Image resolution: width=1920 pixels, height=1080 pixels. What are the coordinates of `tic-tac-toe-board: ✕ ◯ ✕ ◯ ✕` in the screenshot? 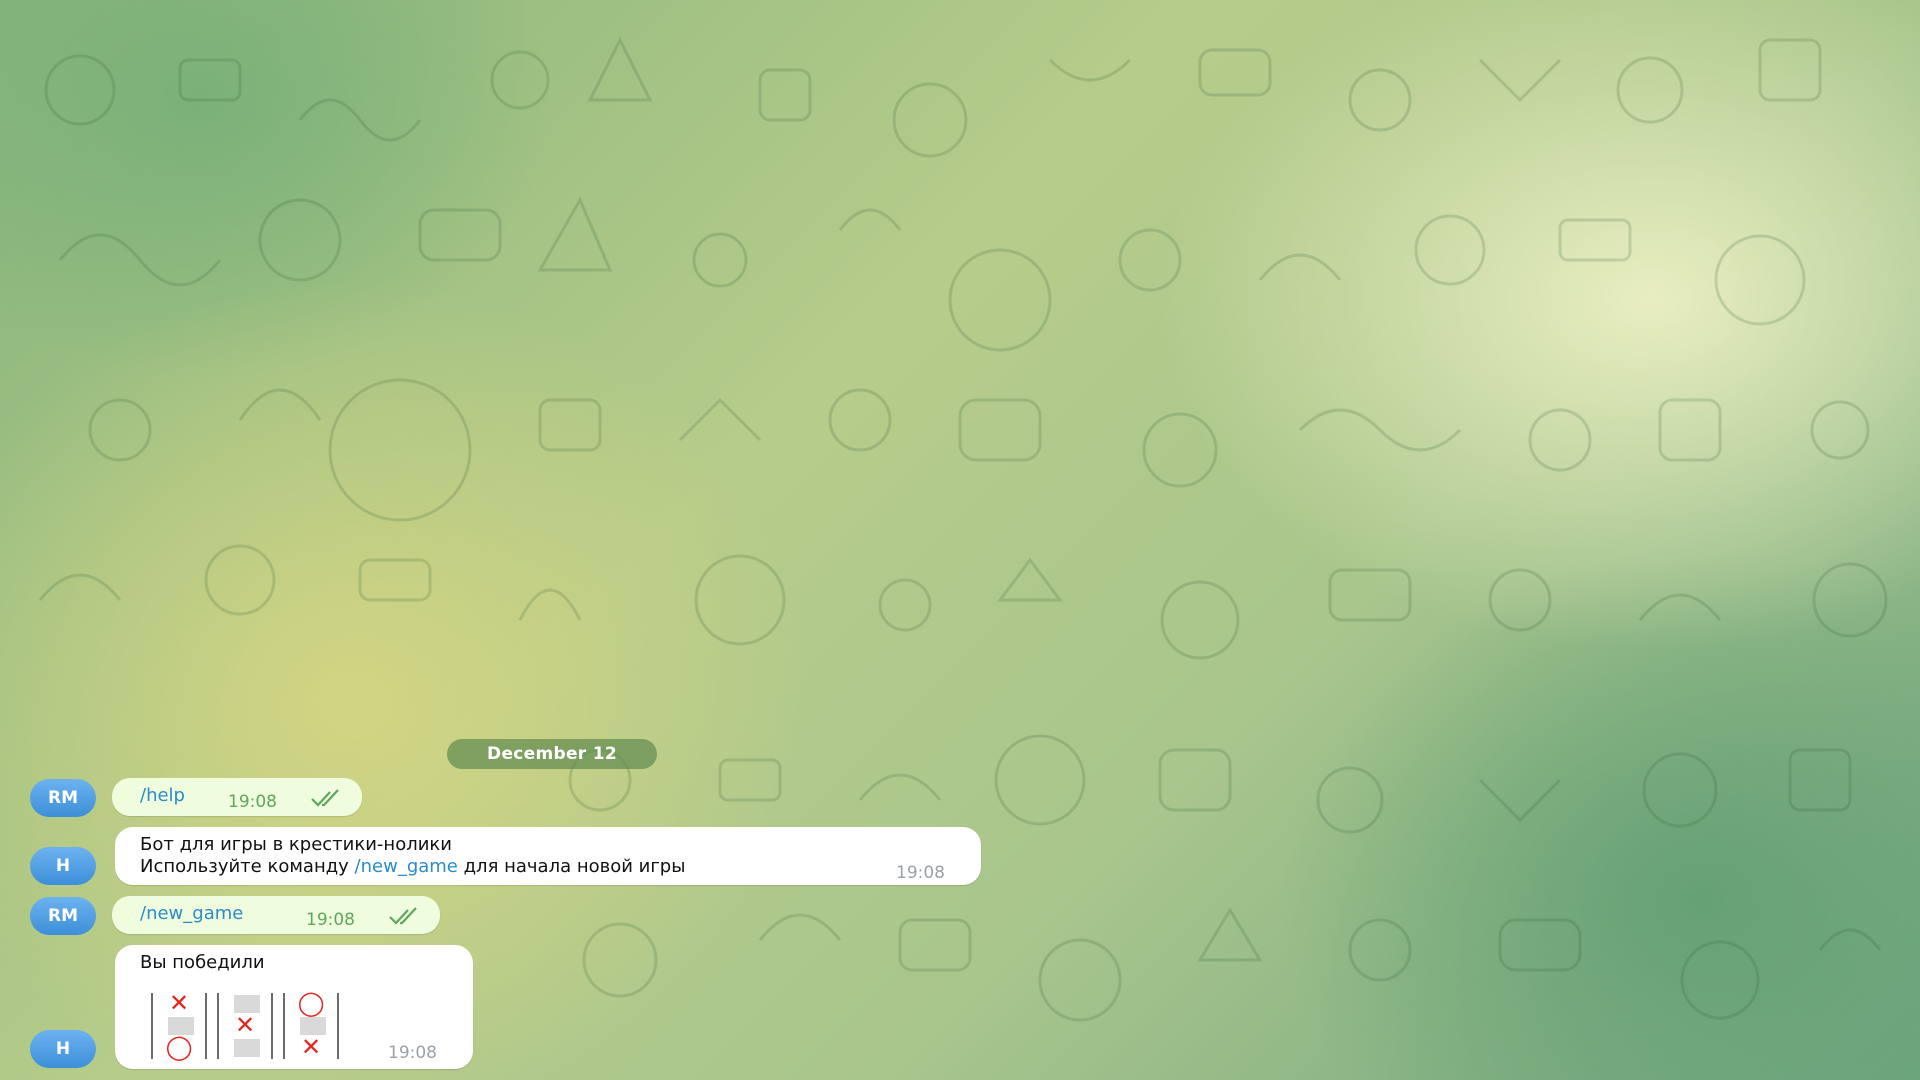 It's located at (256, 1025).